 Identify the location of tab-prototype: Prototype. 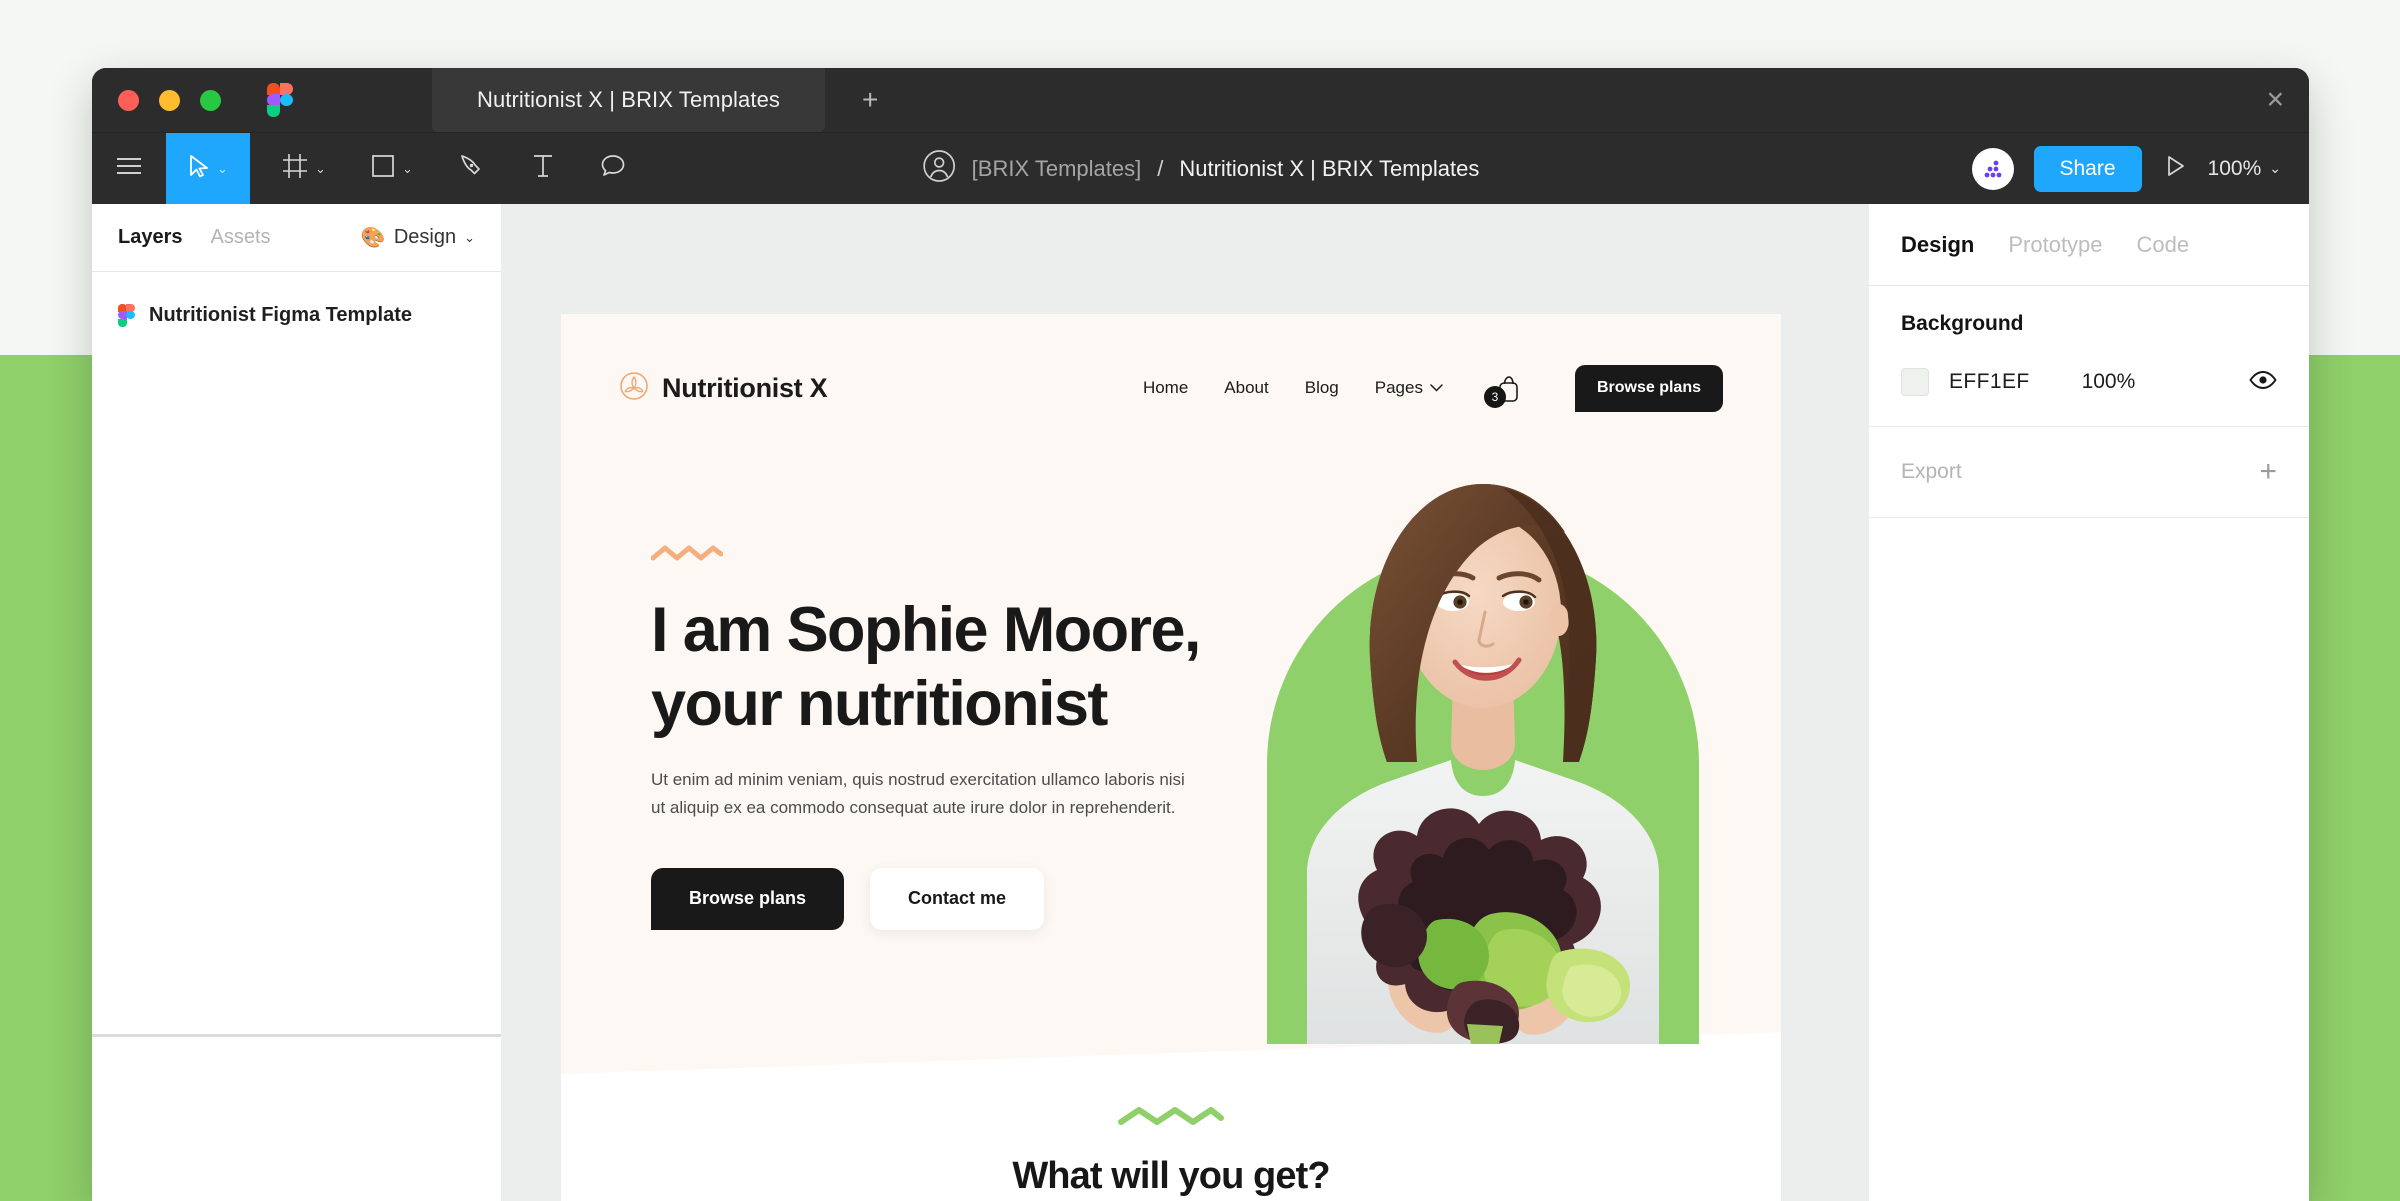
(2055, 245).